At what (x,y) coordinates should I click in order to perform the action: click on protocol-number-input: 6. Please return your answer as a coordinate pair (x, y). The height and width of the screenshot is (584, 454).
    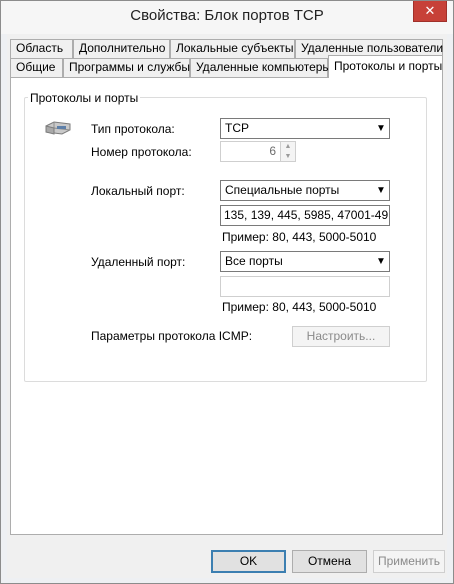
    Looking at the image, I should click on (250, 151).